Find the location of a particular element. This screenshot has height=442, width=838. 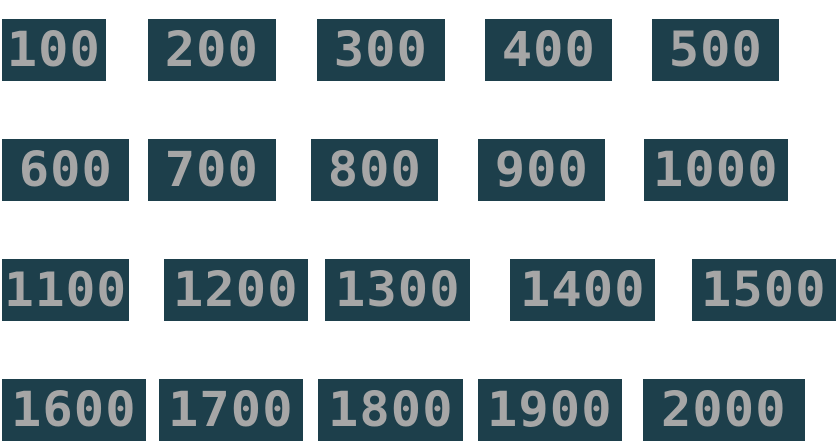

score-tile-1000: 1000 is located at coordinates (716, 170).